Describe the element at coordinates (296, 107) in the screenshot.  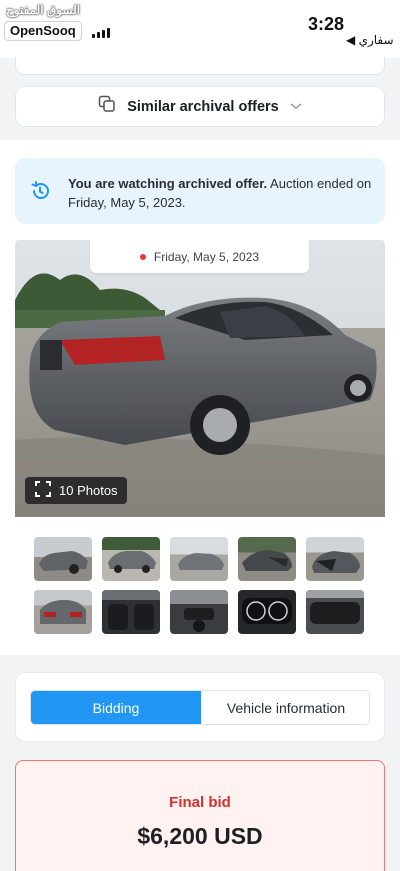
I see `chevron-down-icon` at that location.